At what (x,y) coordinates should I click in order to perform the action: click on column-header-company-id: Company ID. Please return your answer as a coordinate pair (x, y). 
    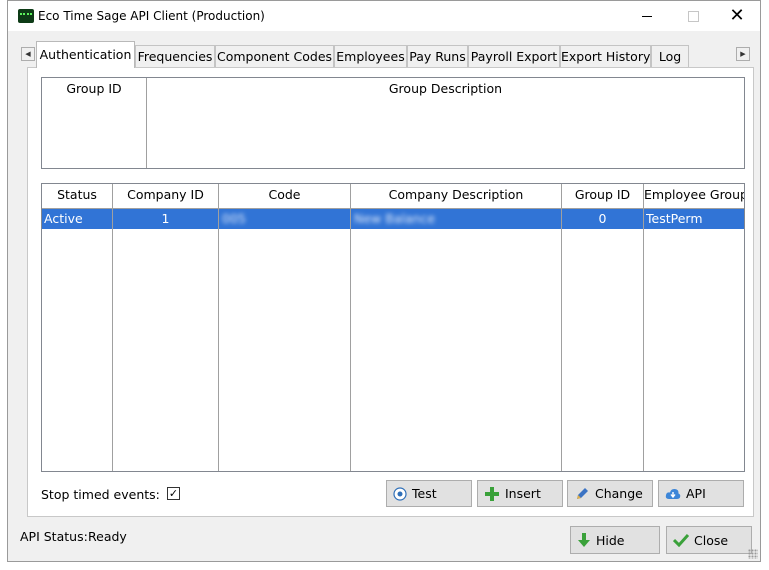
    Looking at the image, I should click on (165, 196).